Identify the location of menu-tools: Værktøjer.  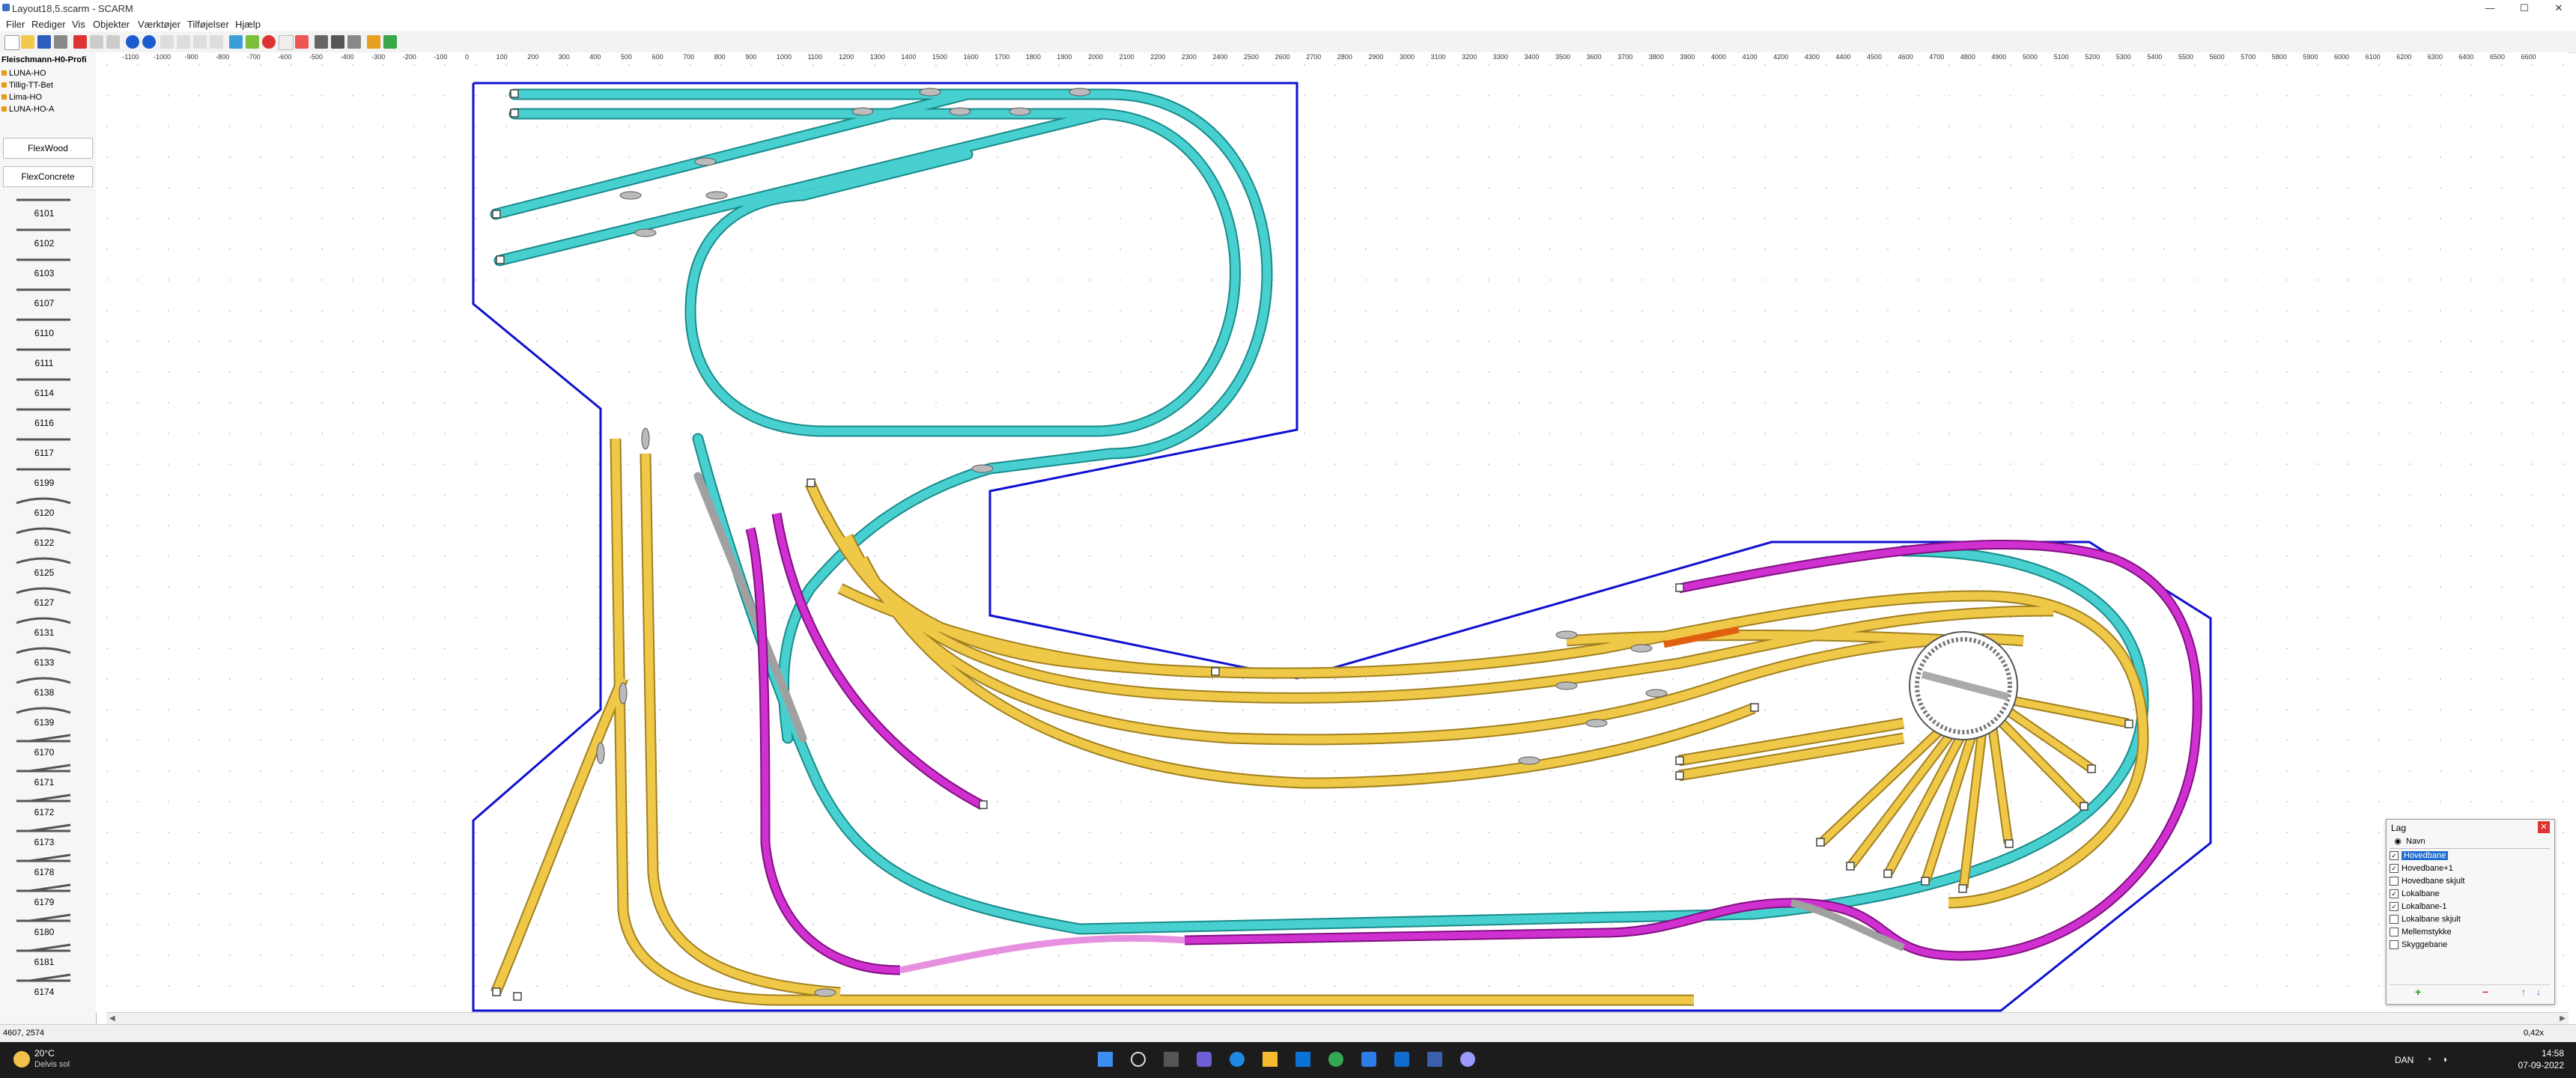
(159, 24).